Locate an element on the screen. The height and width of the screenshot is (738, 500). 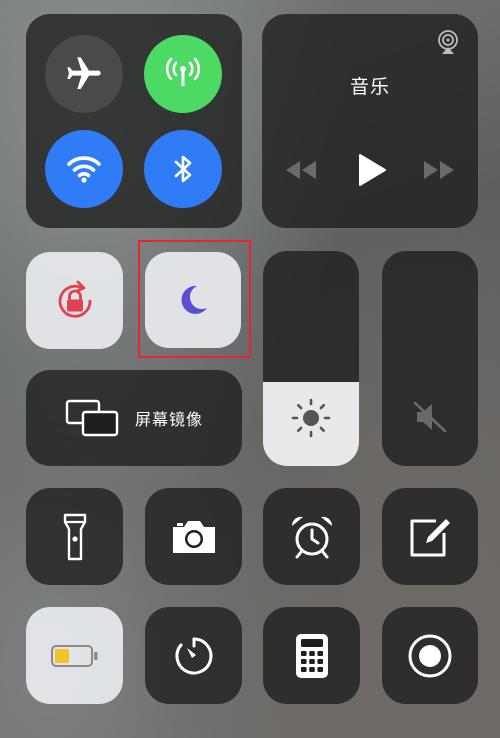
music-title: 音乐 is located at coordinates (369, 87).